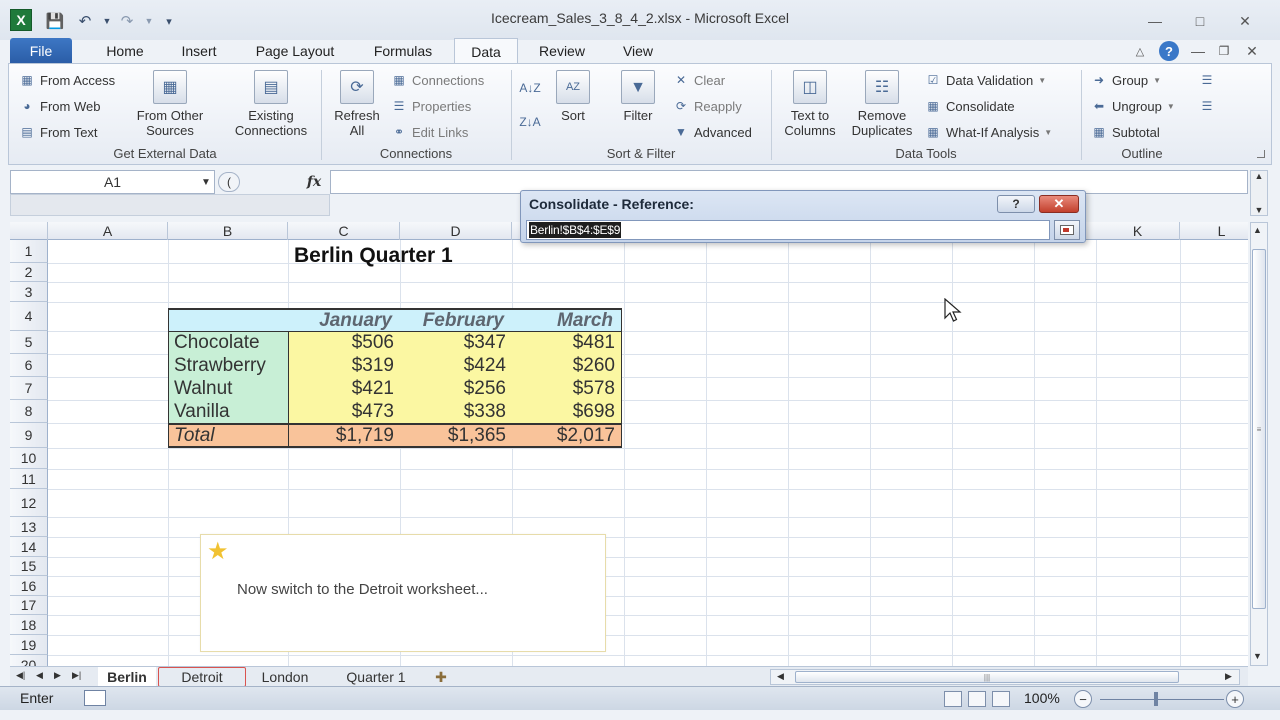 Image resolution: width=1280 pixels, height=720 pixels. What do you see at coordinates (1155, 21) in the screenshot?
I see `minimize-icon: —` at bounding box center [1155, 21].